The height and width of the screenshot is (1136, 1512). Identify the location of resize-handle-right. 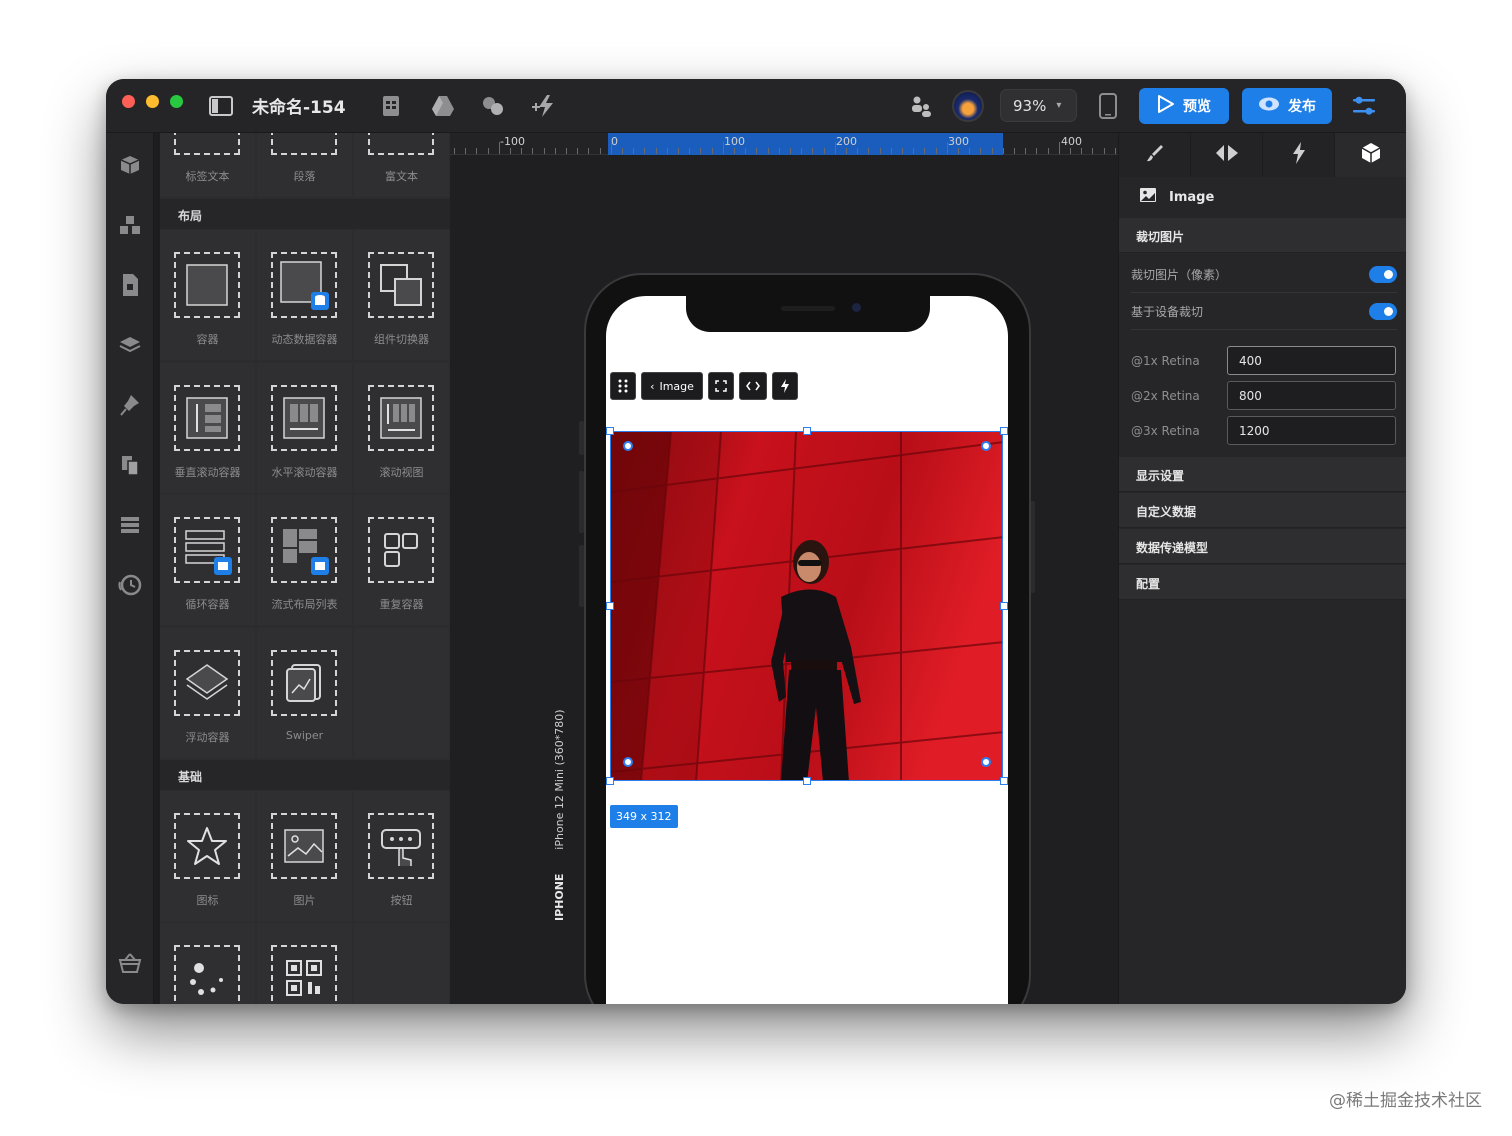
(1004, 606).